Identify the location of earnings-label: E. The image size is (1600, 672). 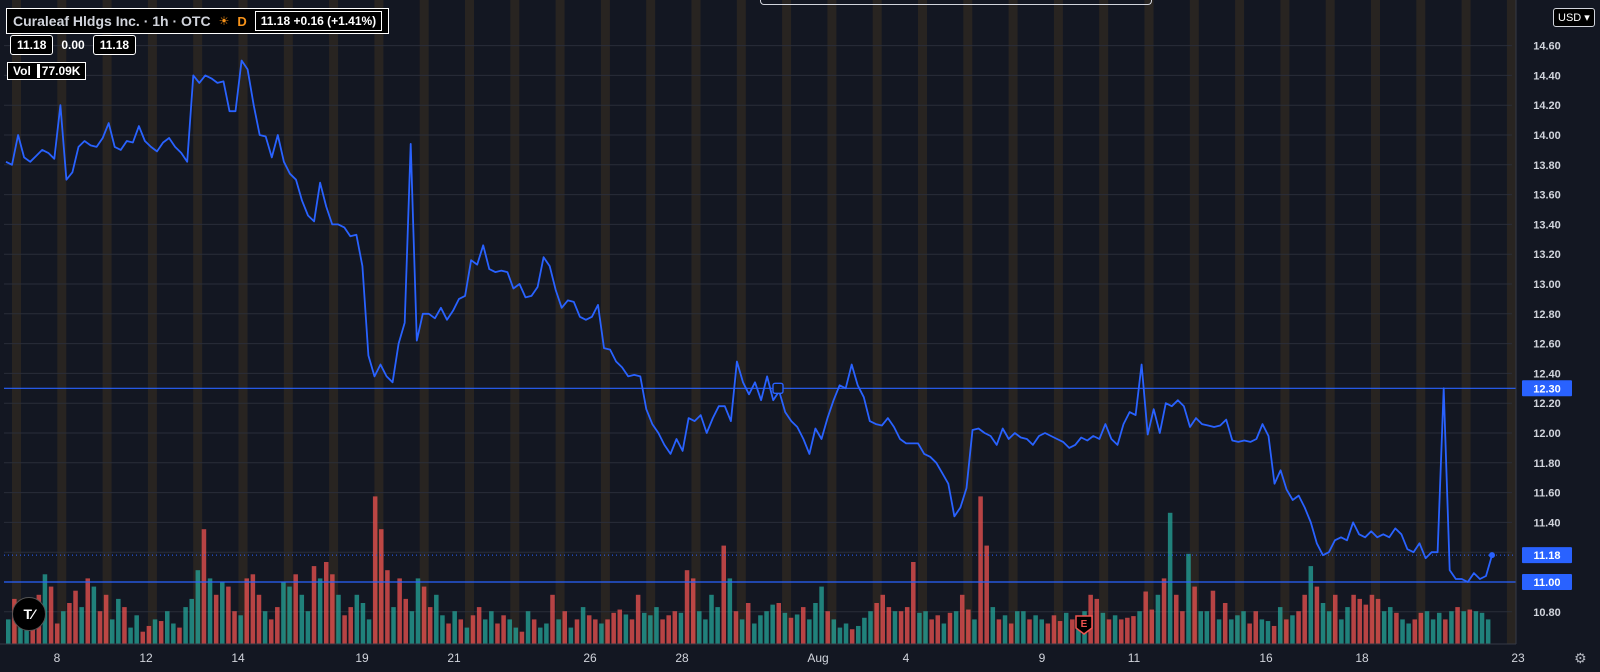
(1084, 624).